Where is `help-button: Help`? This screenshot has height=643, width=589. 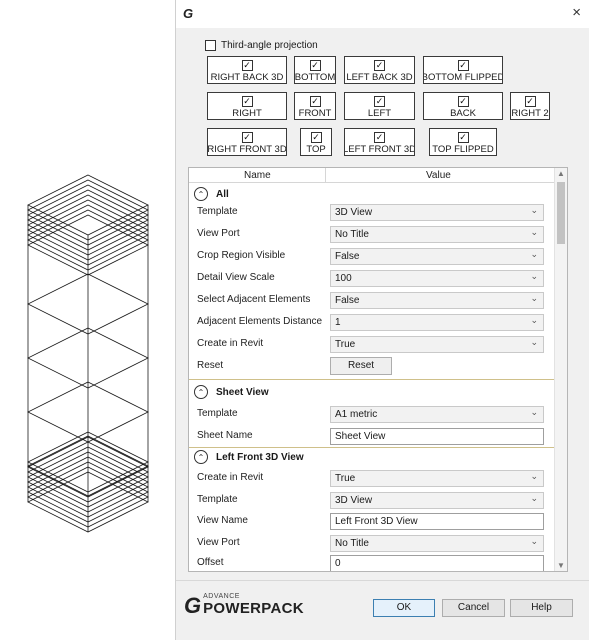
help-button: Help is located at coordinates (541, 608).